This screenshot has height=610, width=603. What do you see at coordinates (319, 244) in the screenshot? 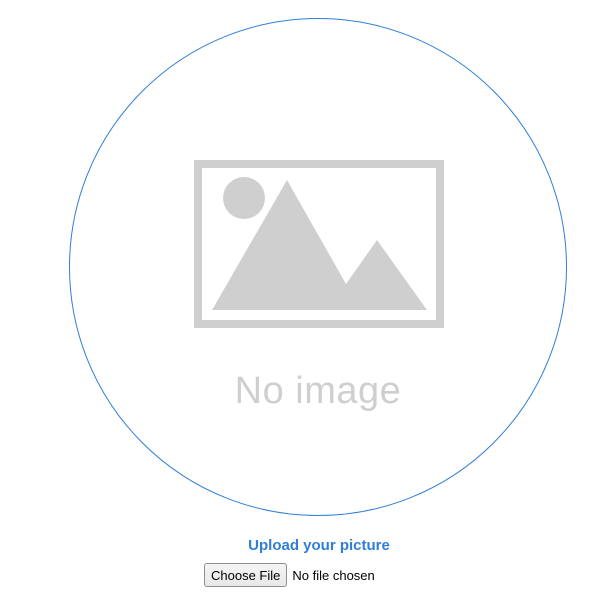
I see `image-placeholder-icon` at bounding box center [319, 244].